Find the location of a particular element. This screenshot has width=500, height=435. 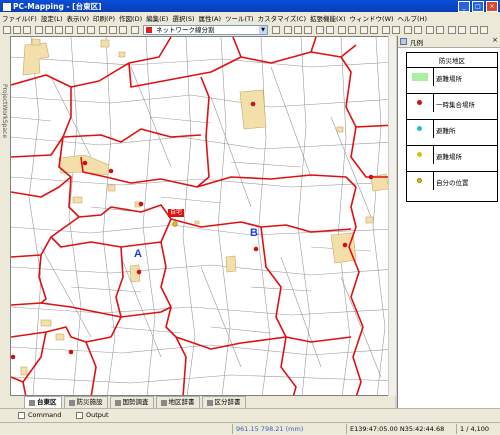

tool-f-icon is located at coordinates (342, 30).